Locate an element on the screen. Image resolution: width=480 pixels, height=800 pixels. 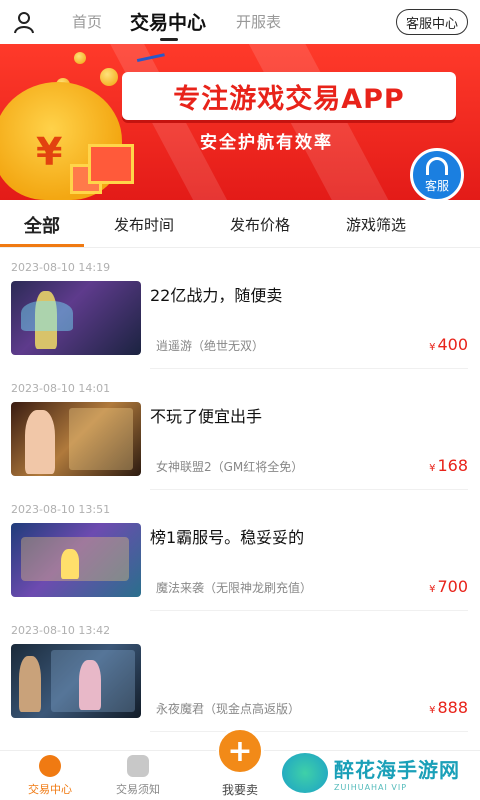
document-icon is located at coordinates (138, 766).